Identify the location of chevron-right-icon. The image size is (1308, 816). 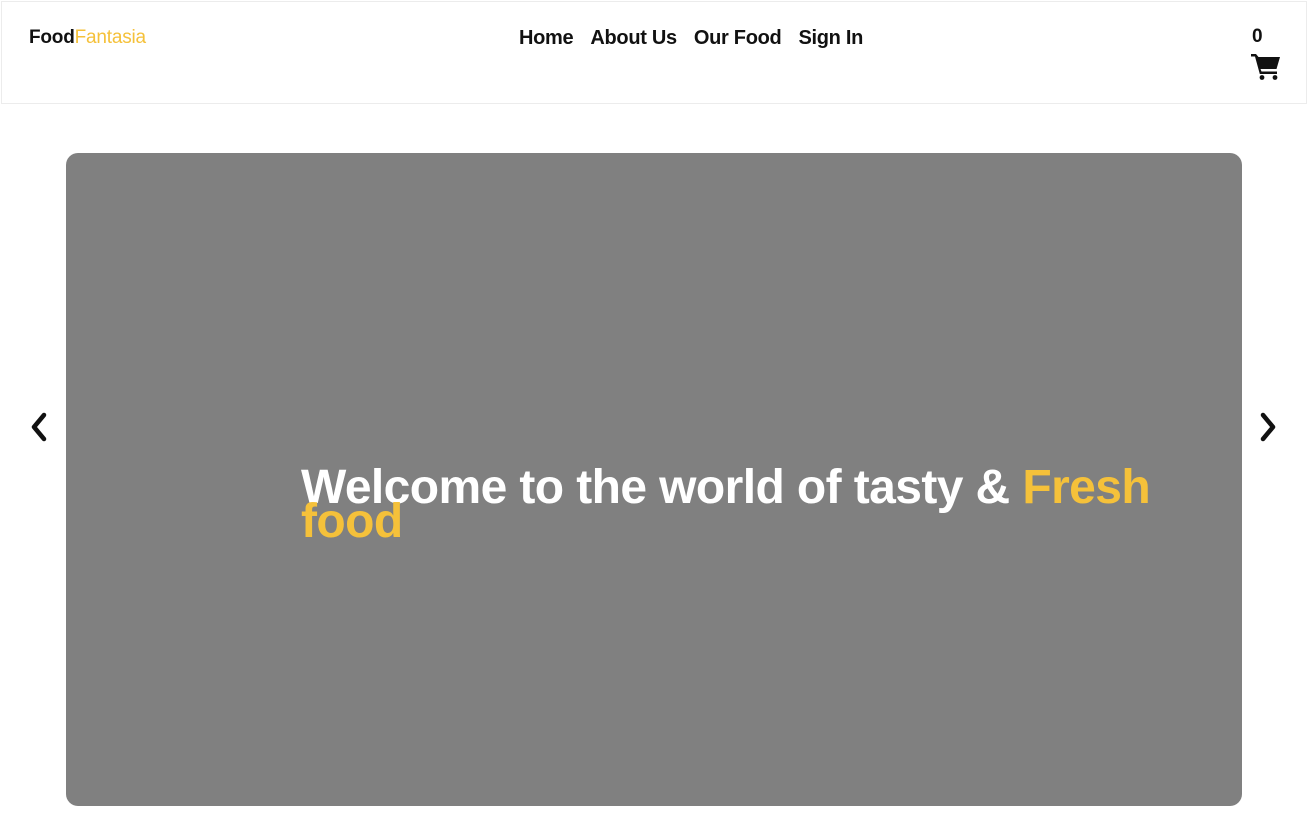
(1268, 427).